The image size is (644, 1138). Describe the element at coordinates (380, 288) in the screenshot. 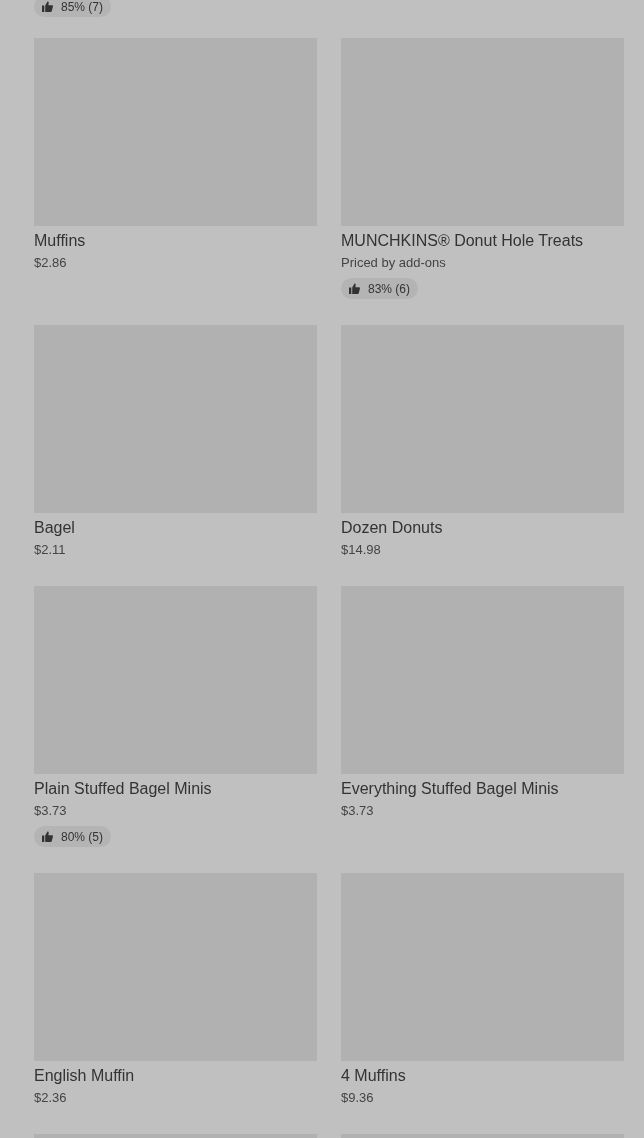

I see `rating-badge: 83% (6)` at that location.